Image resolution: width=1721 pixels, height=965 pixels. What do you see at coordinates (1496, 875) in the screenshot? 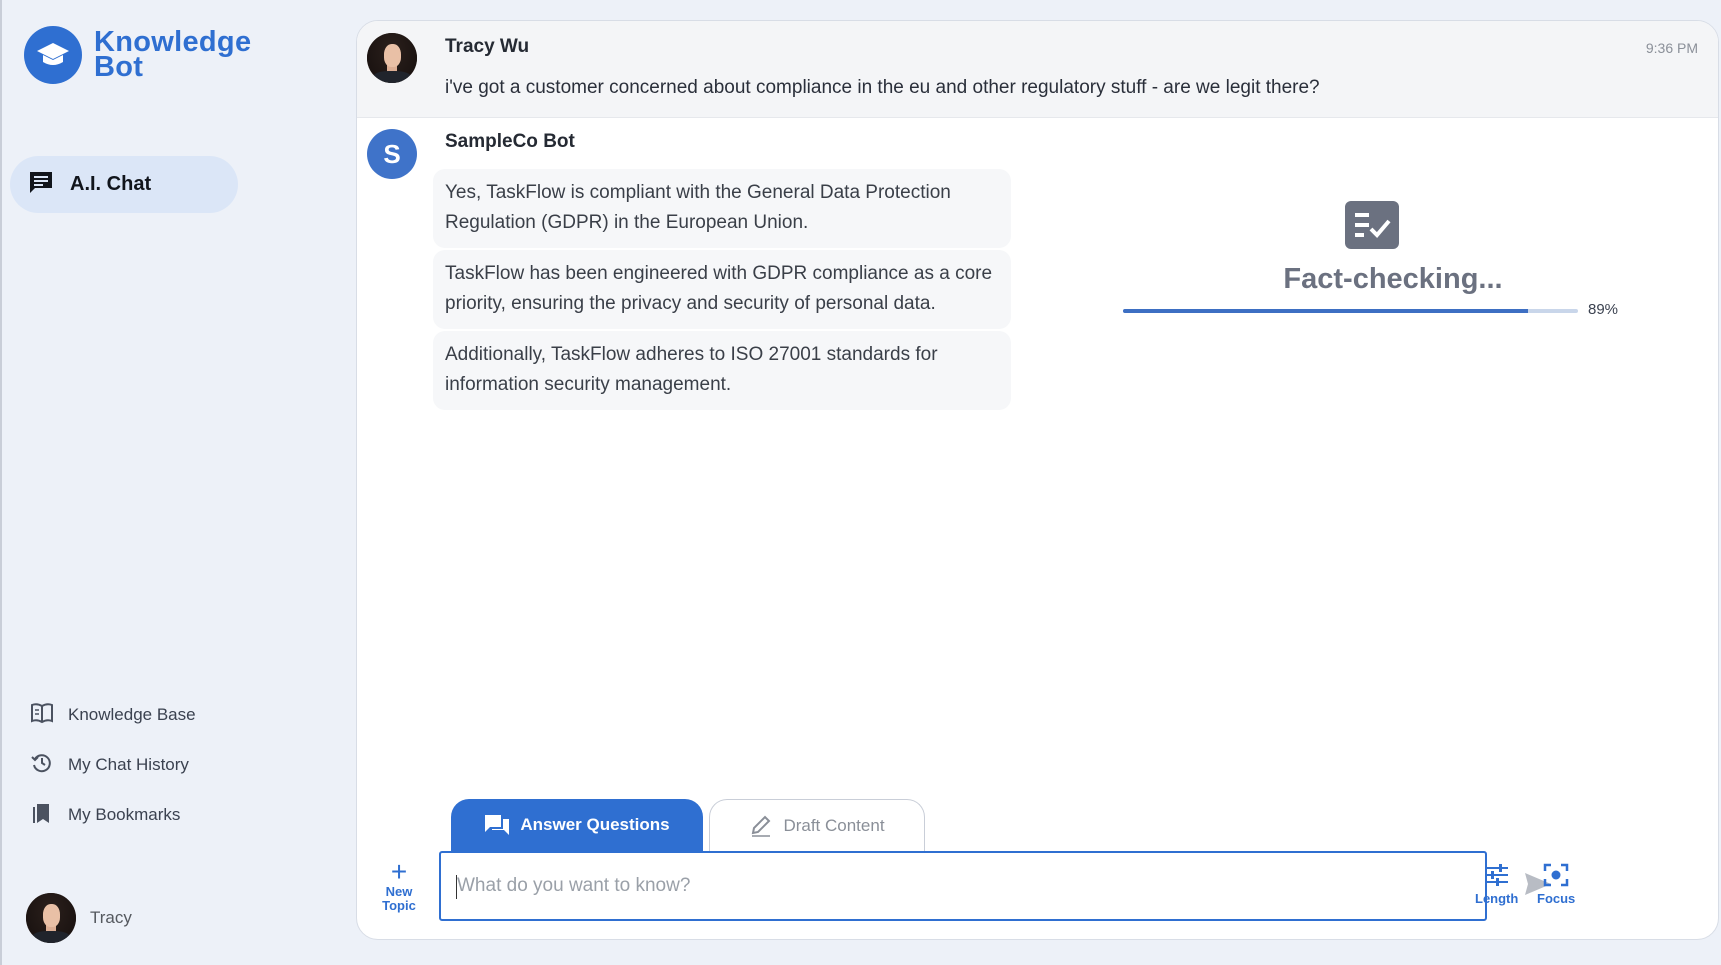
I see `sliders-icon` at bounding box center [1496, 875].